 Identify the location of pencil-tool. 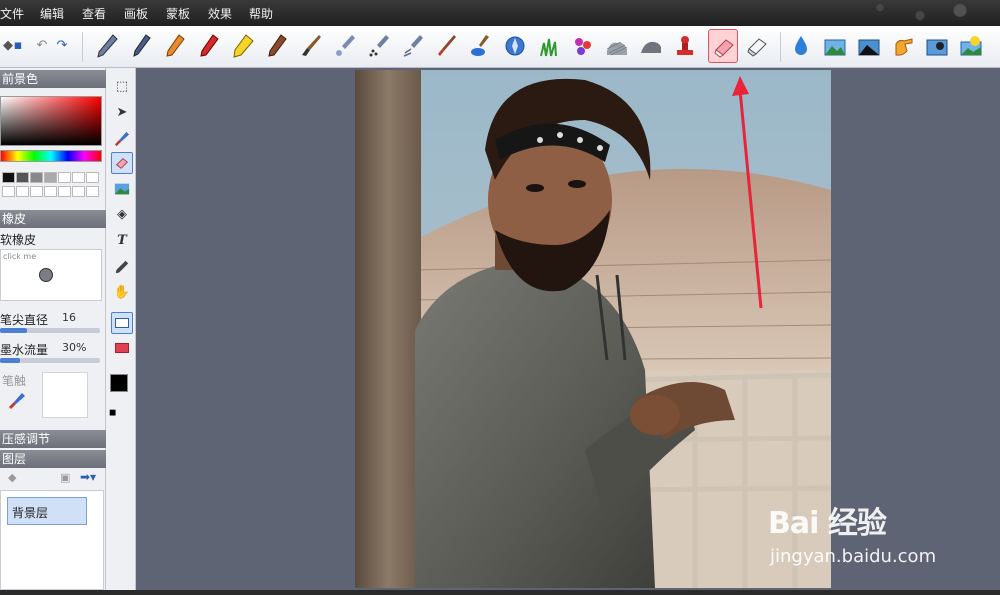
(107, 46).